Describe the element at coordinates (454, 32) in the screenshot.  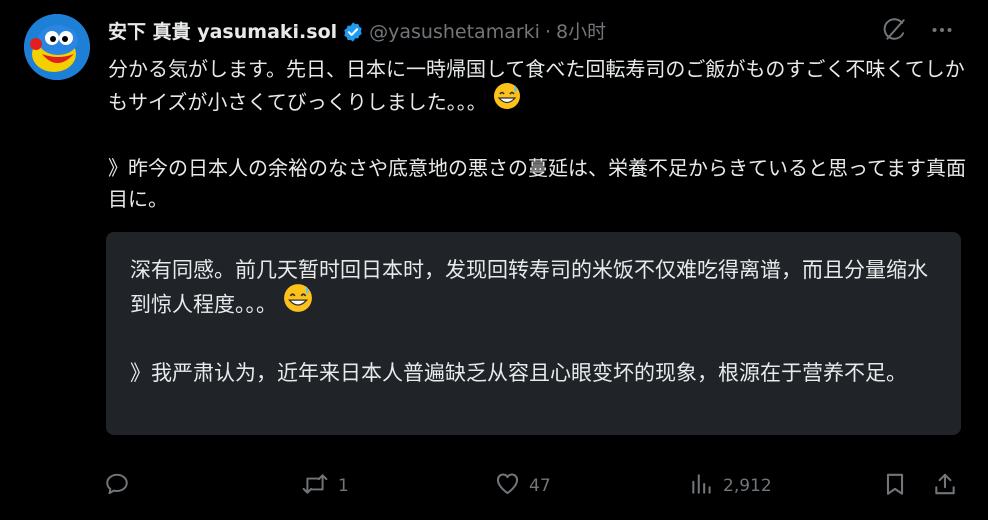
I see `handle: @yasushetamarki` at that location.